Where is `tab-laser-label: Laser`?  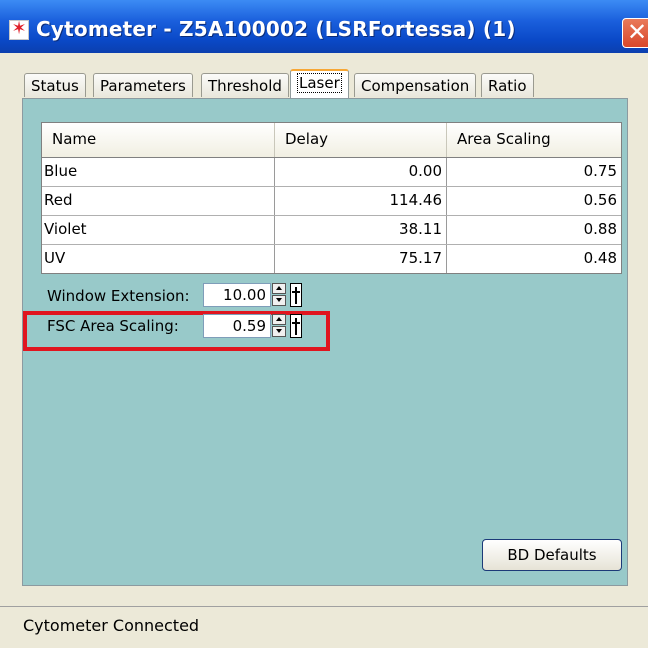
tab-laser-label: Laser is located at coordinates (319, 83).